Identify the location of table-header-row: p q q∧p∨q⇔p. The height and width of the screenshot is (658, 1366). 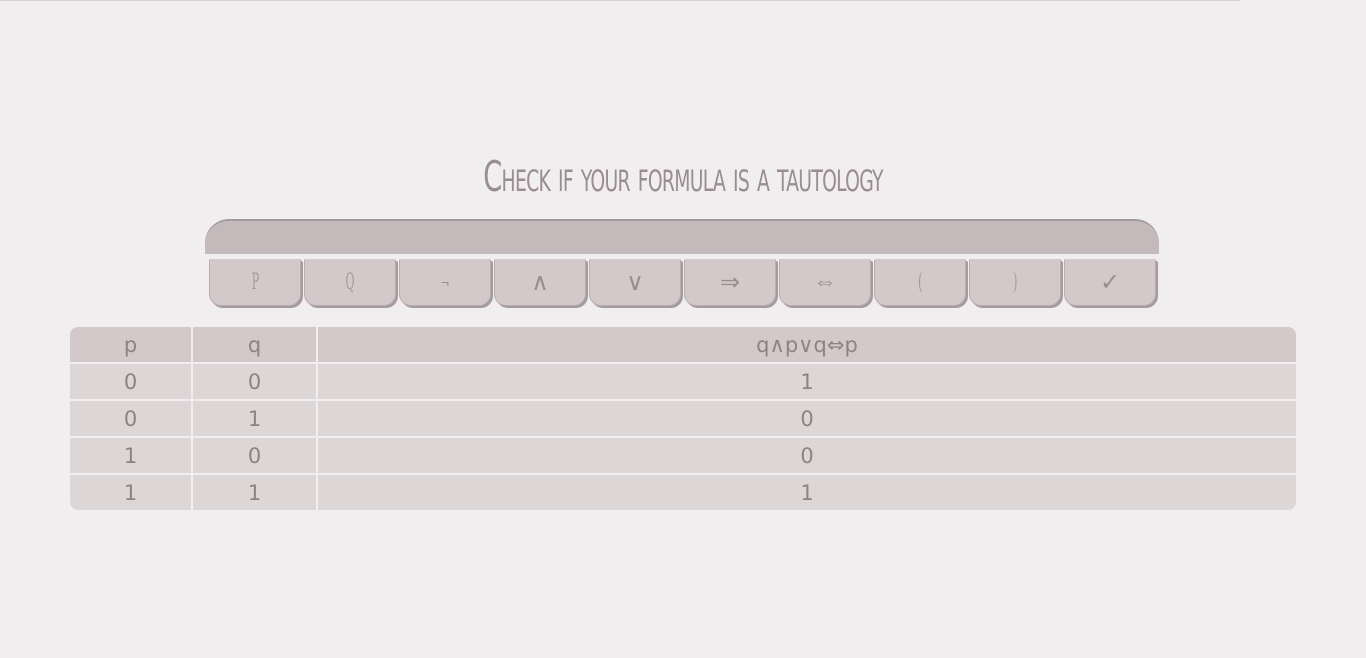
(683, 345).